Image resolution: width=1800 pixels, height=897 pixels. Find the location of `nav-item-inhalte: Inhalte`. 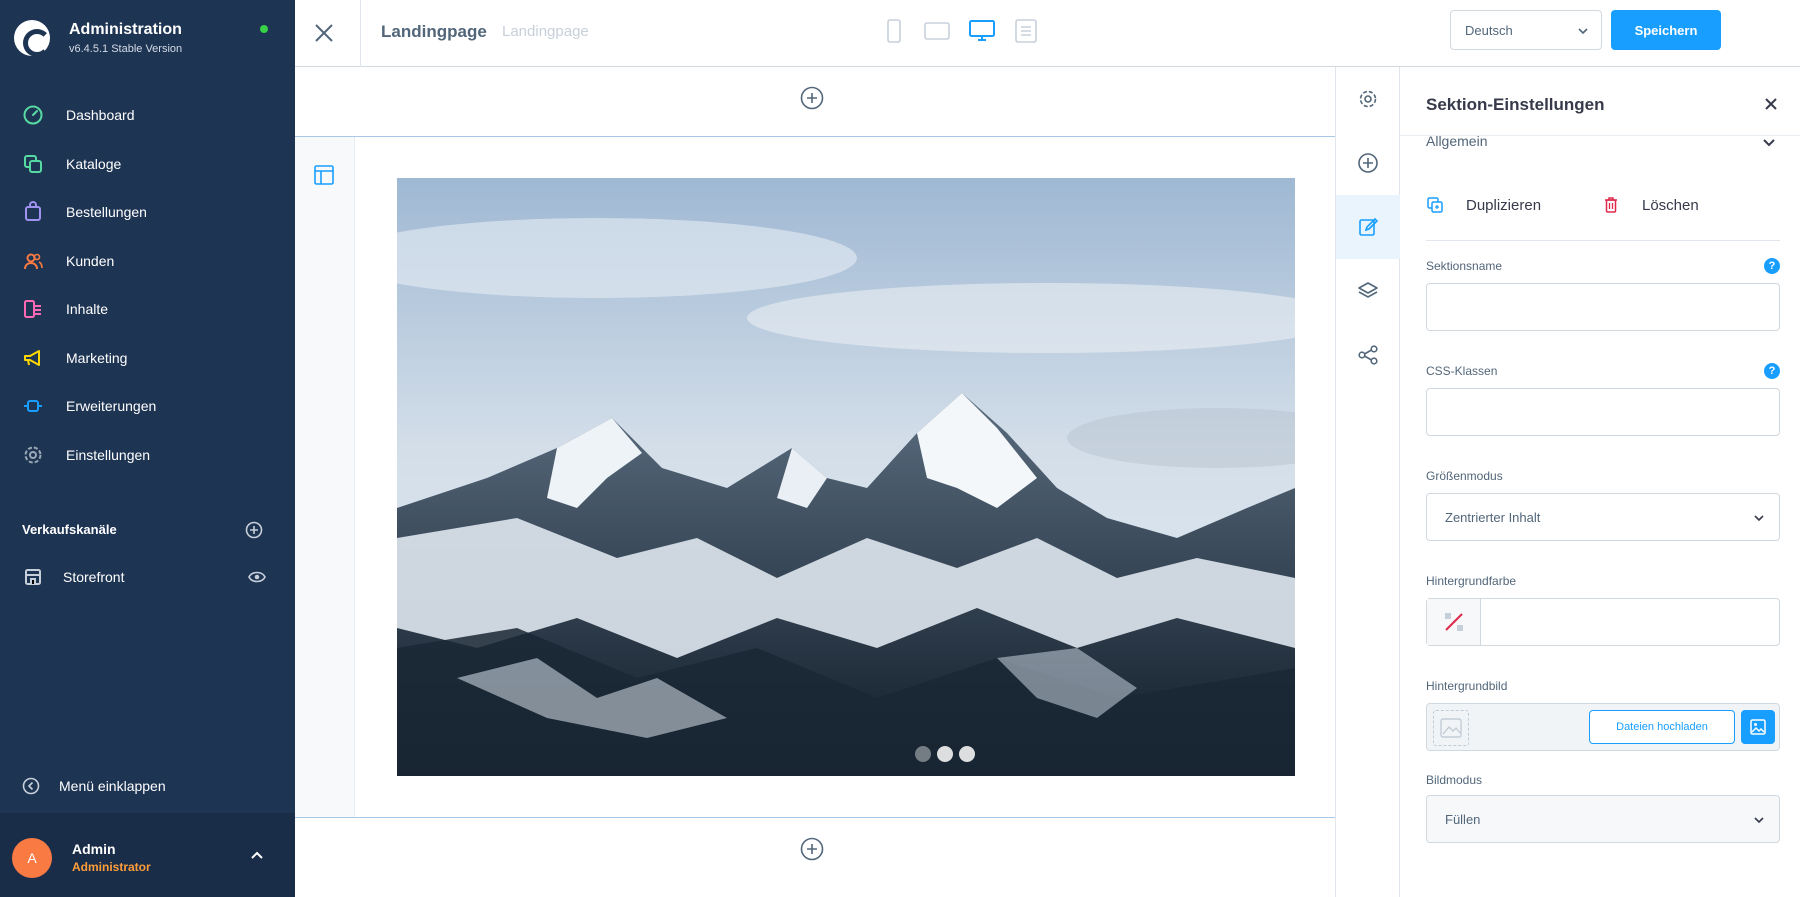

nav-item-inhalte: Inhalte is located at coordinates (147, 309).